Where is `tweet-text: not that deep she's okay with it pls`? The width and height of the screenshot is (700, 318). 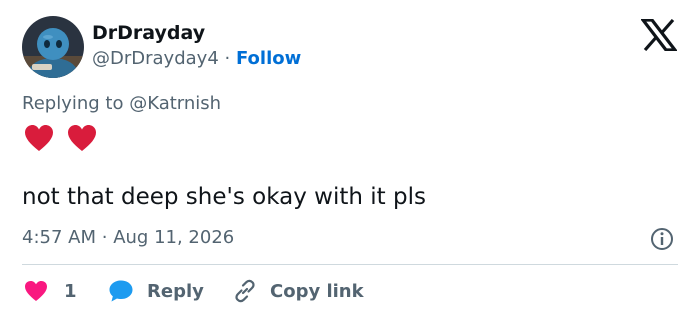 tweet-text: not that deep she's okay with it pls is located at coordinates (224, 197).